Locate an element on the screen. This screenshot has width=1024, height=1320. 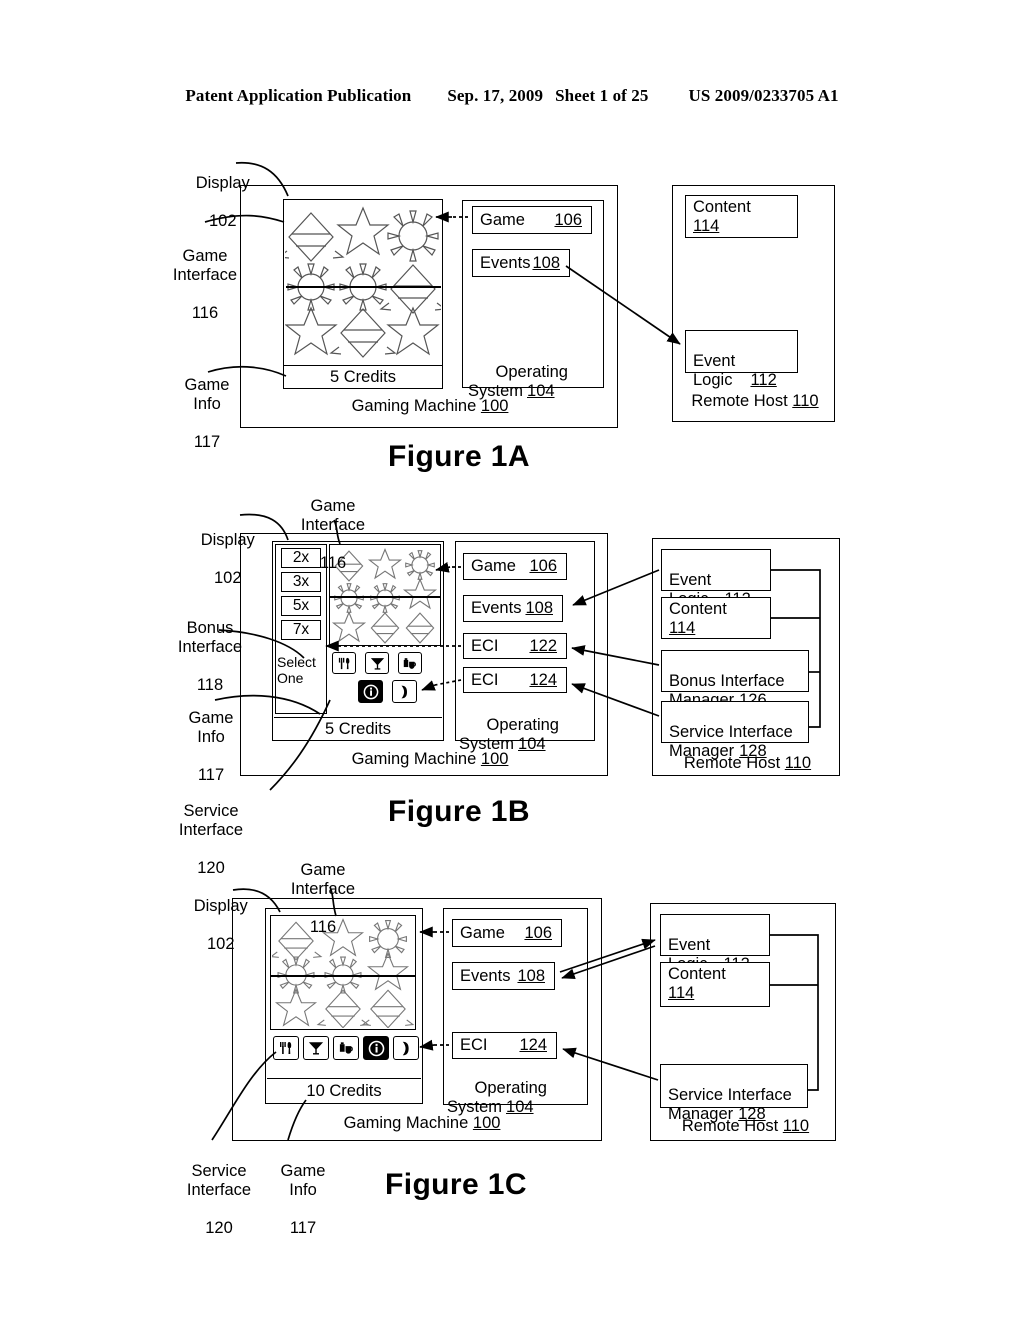
block-eci124-label-1b: ECI is located at coordinates (485, 679).